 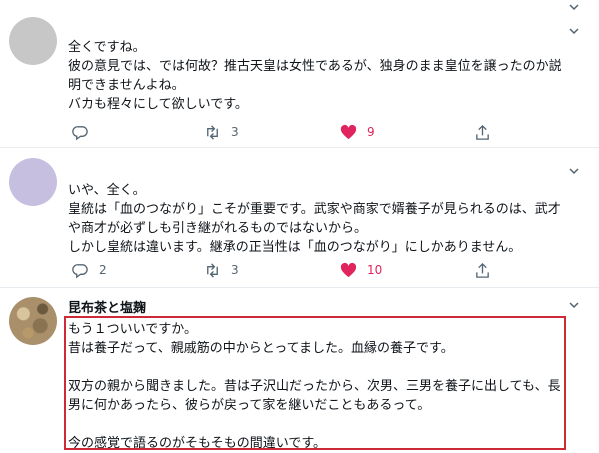 I want to click on reply-count: 2, so click(x=103, y=270).